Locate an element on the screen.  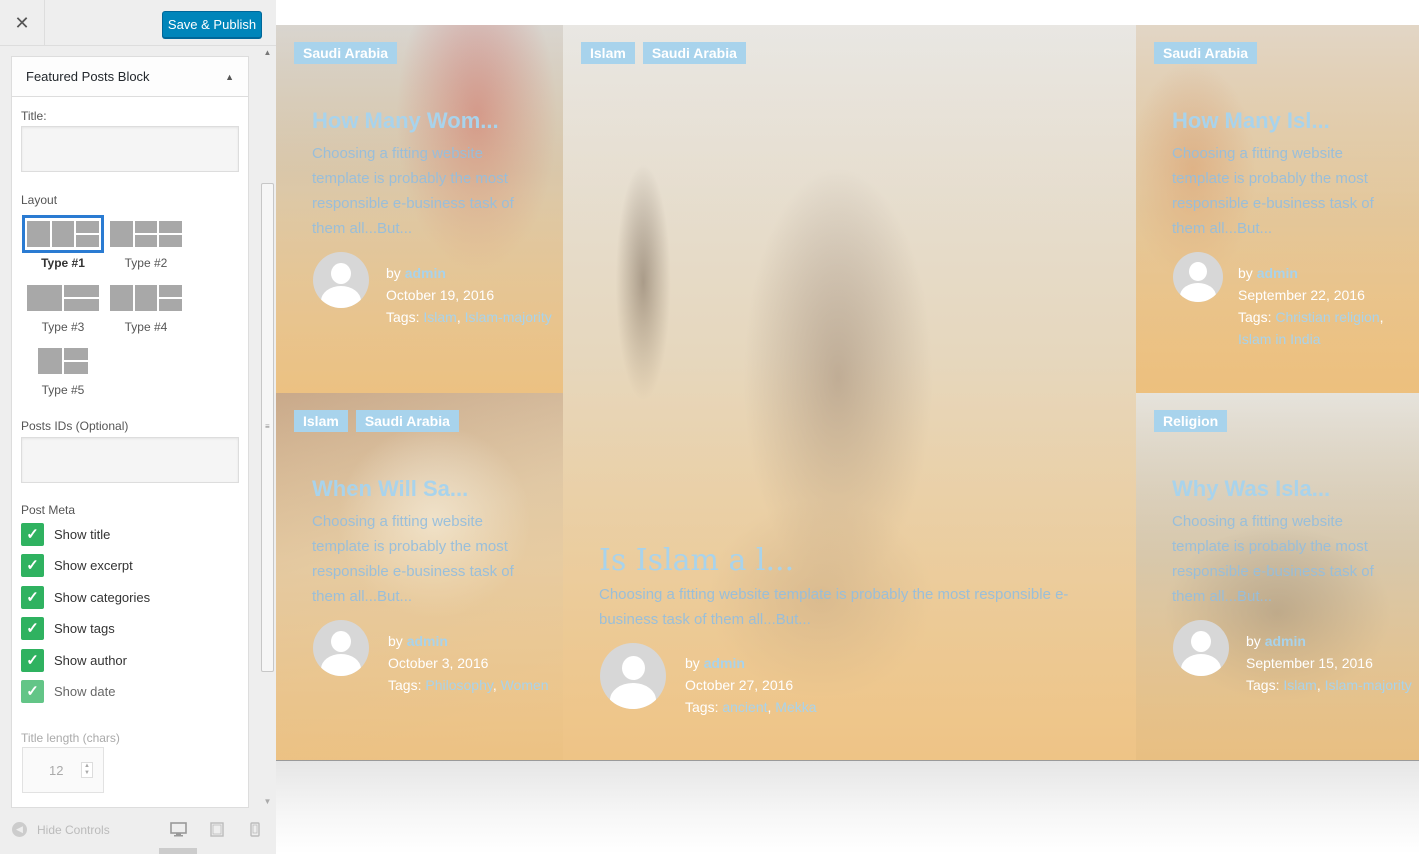
category-badge: Religion is located at coordinates (1191, 421).